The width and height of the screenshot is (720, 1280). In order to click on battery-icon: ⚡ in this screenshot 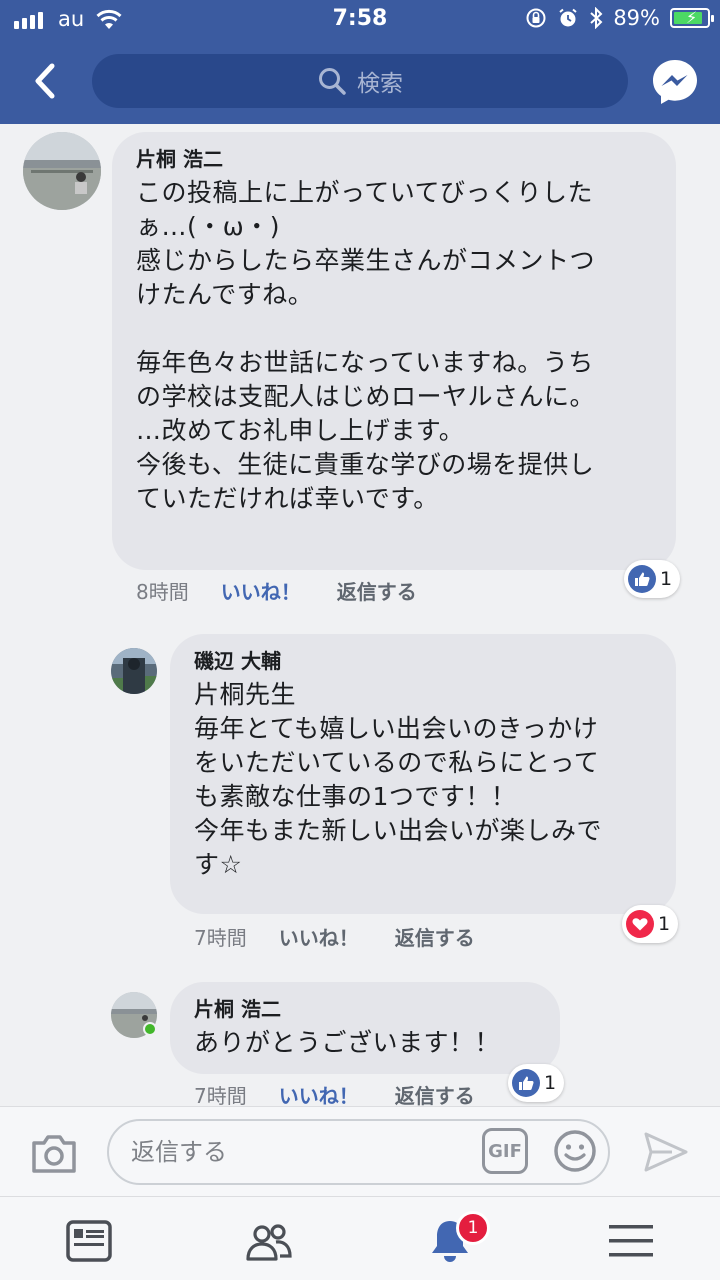, I will do `click(692, 18)`.